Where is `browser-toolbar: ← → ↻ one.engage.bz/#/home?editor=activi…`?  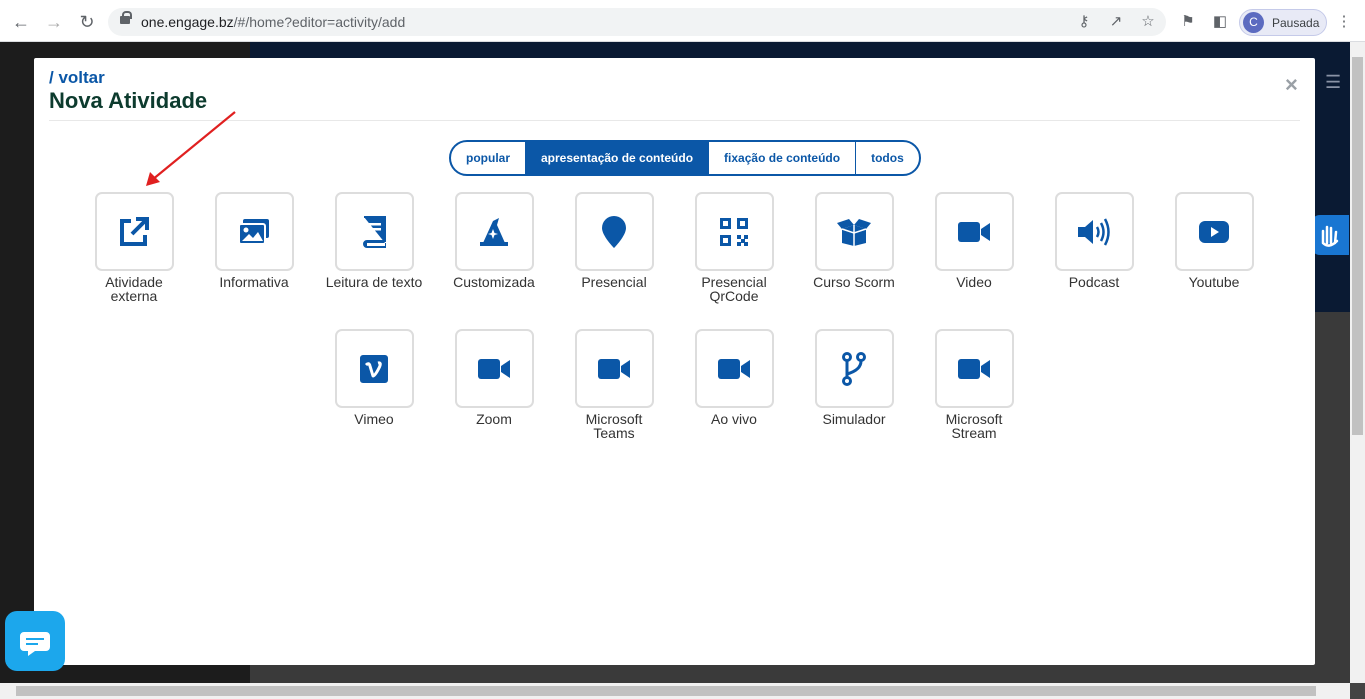
browser-toolbar: ← → ↻ one.engage.bz/#/home?editor=activi… is located at coordinates (682, 21).